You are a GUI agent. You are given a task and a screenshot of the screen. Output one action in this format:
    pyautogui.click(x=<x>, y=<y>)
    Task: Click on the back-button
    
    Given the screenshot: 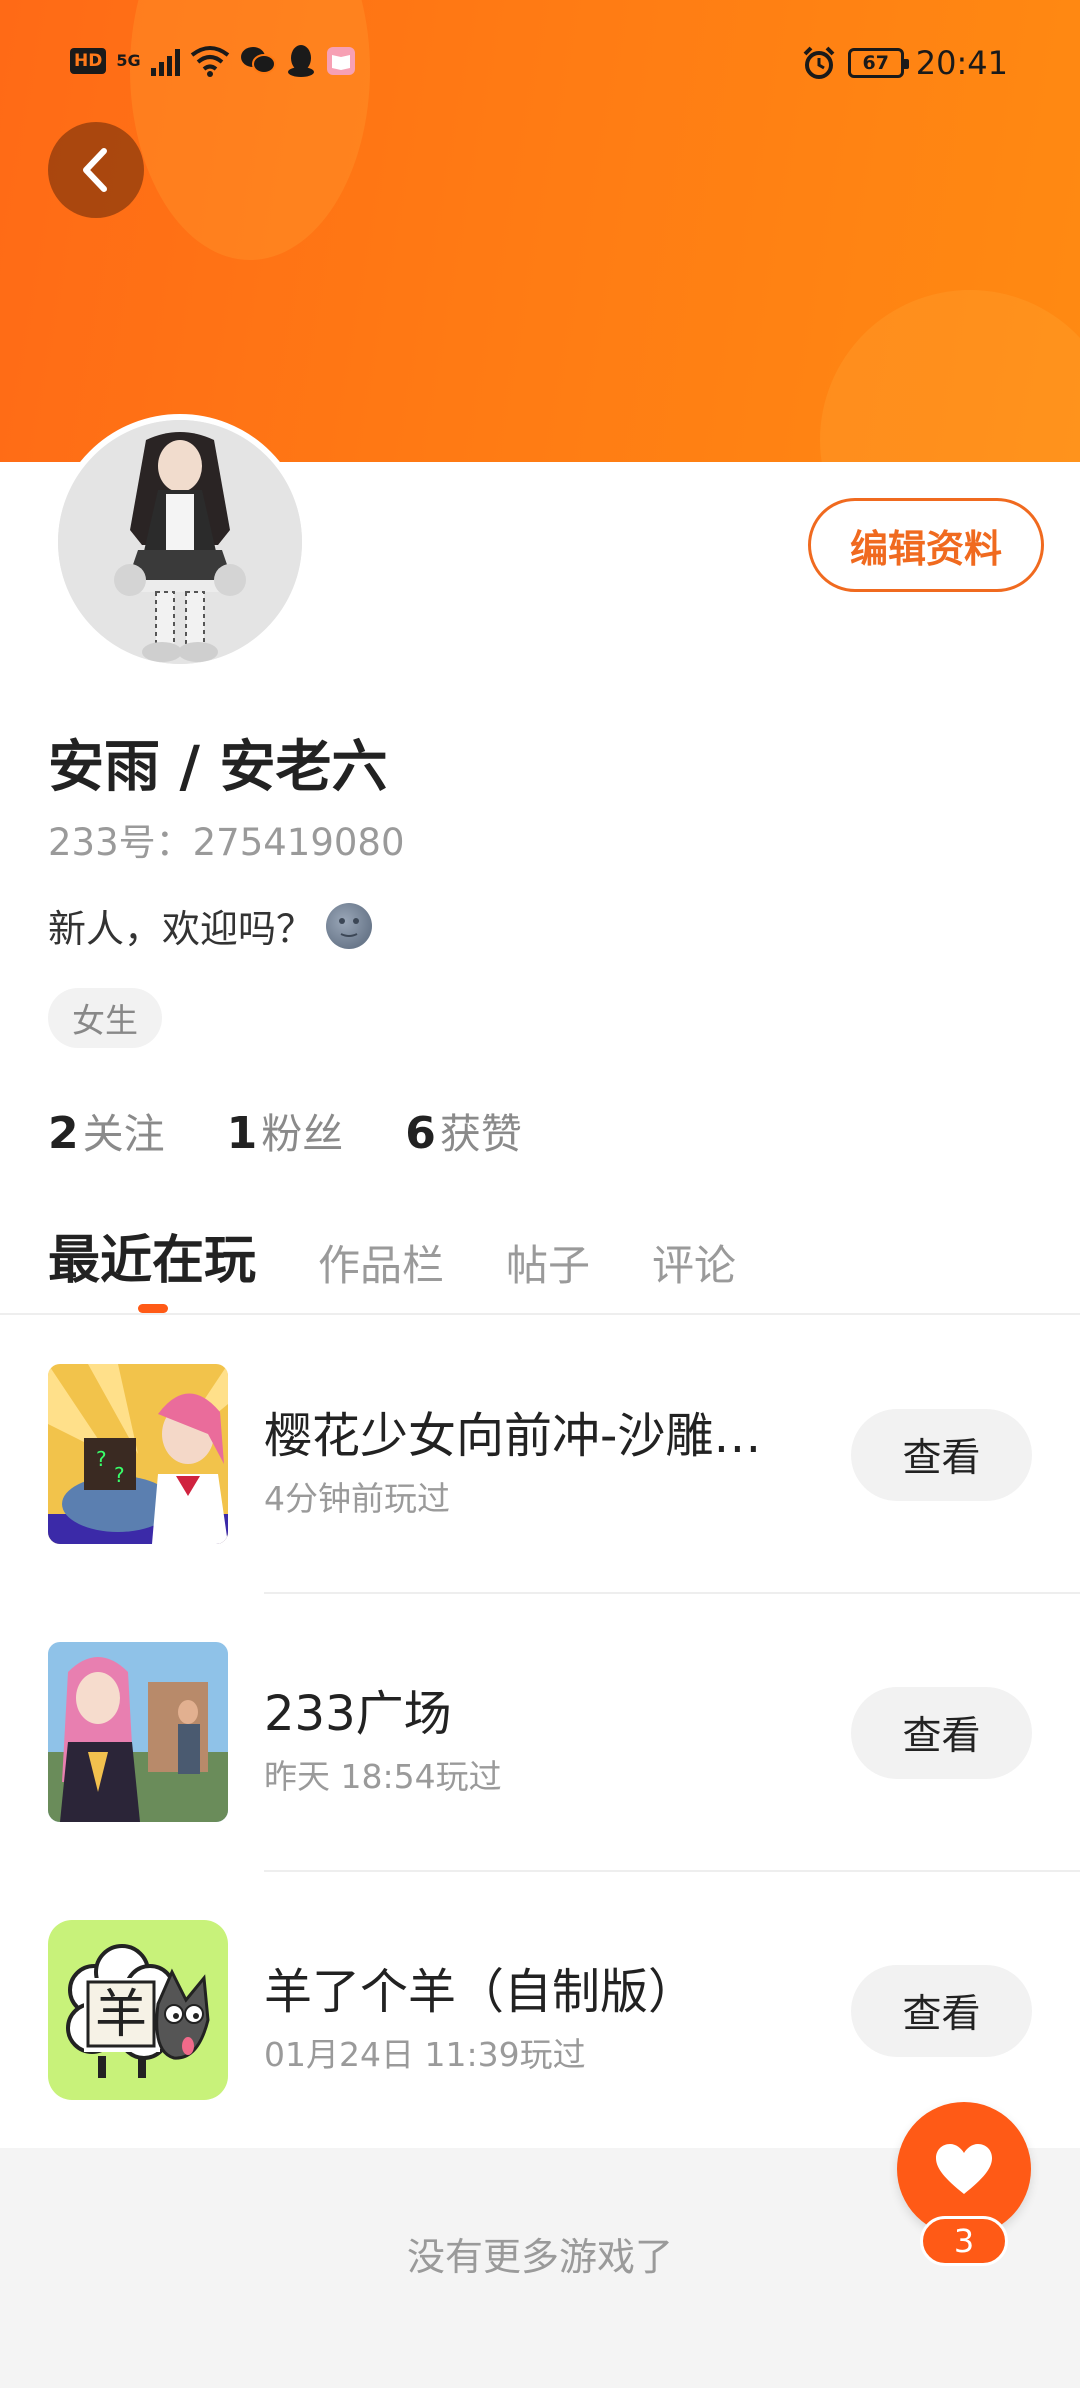 What is the action you would take?
    pyautogui.click(x=96, y=170)
    